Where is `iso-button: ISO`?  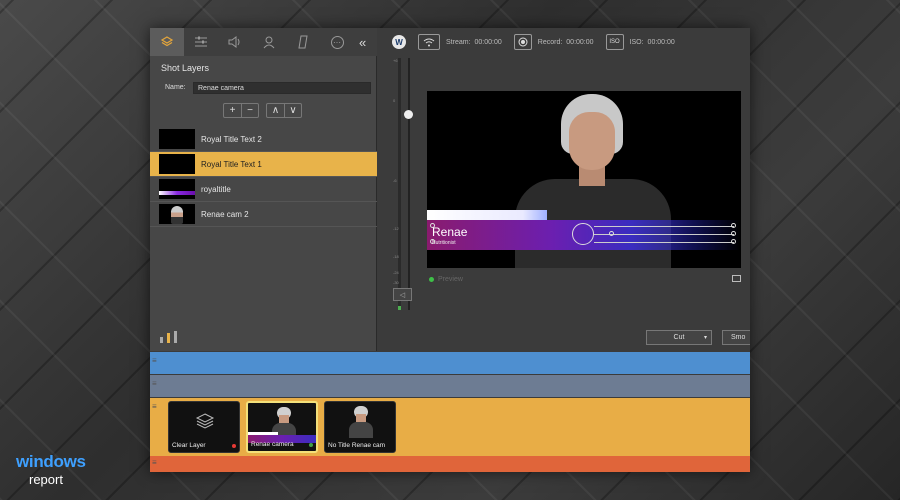
iso-button: ISO is located at coordinates (614, 42).